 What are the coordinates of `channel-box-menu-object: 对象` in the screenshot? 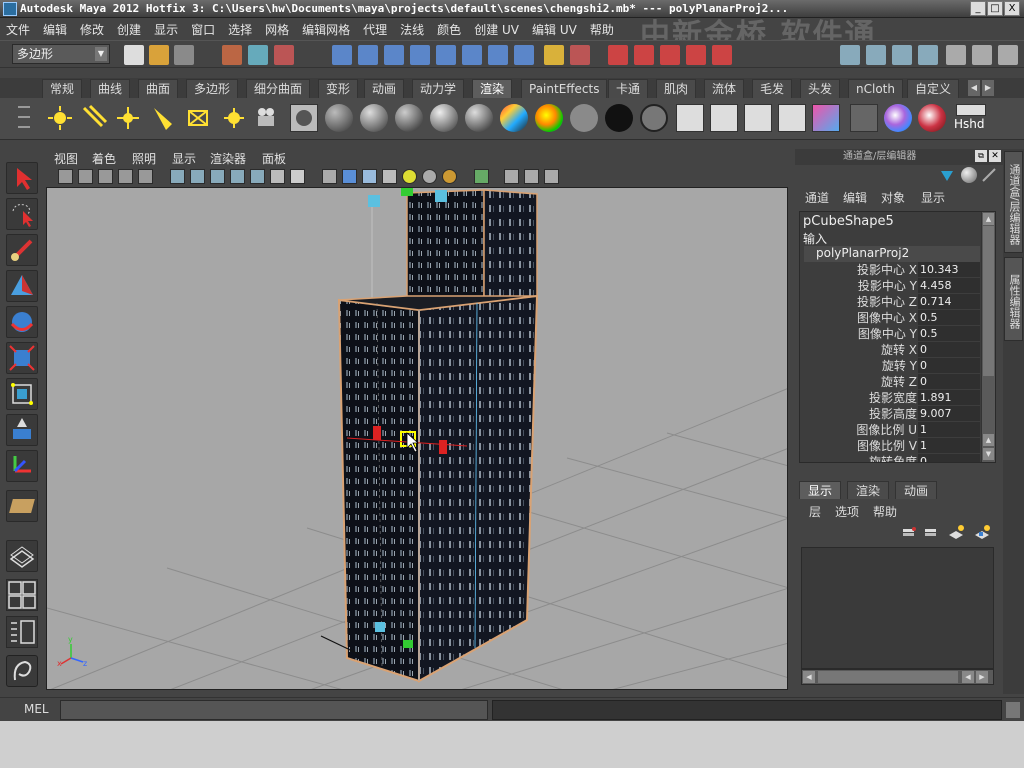 It's located at (893, 197).